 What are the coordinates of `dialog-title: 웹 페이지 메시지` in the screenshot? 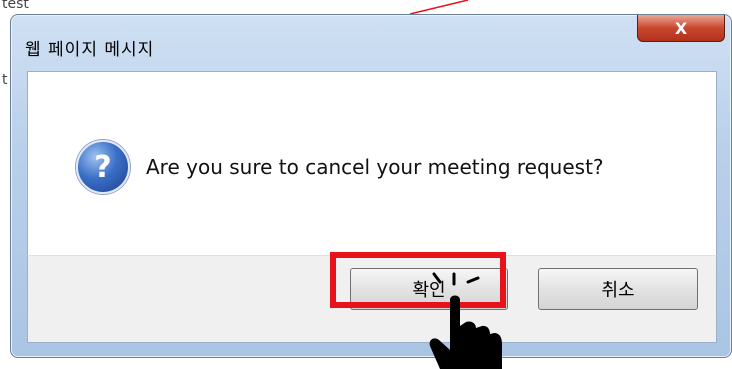 It's located at (90, 50).